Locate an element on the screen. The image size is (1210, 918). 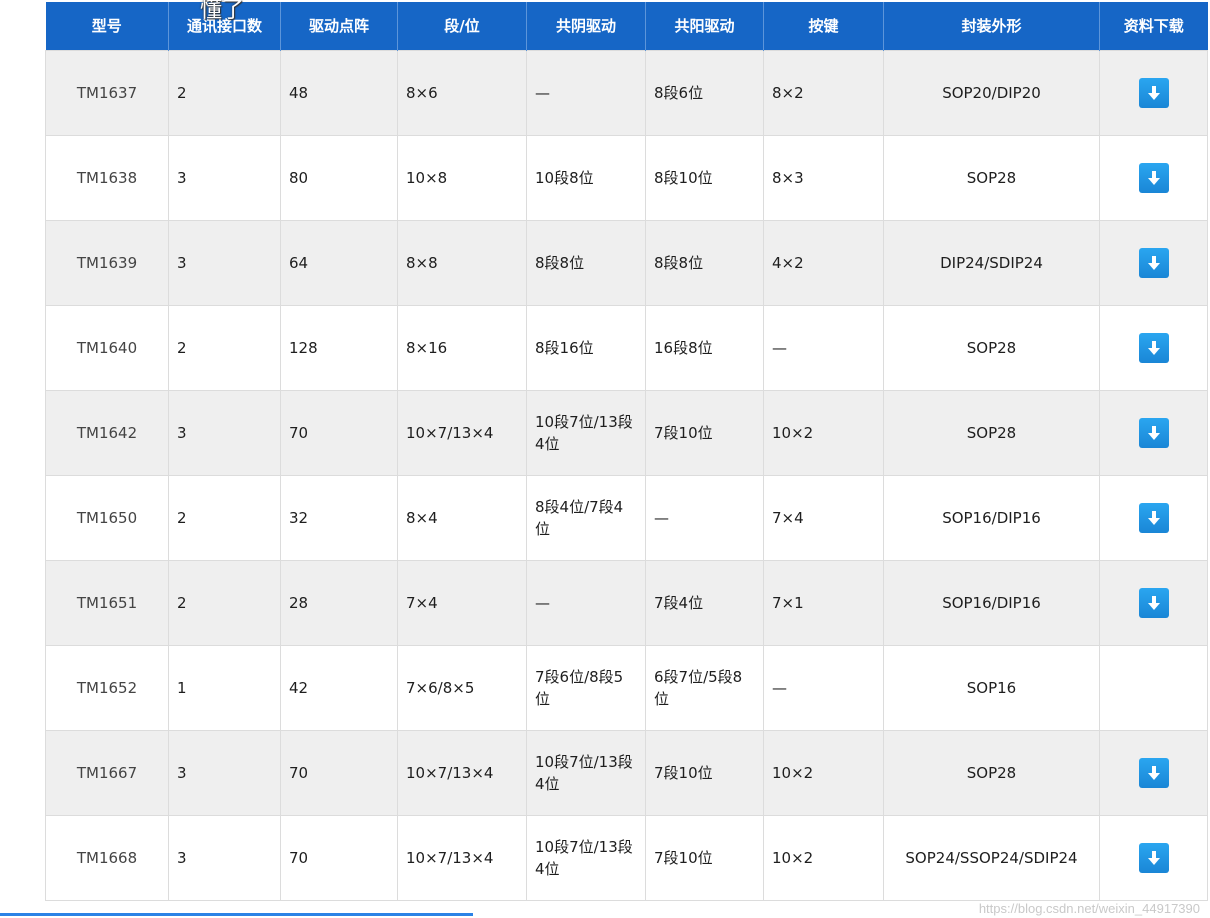
cell-segpos: 8×8 is located at coordinates (462, 262).